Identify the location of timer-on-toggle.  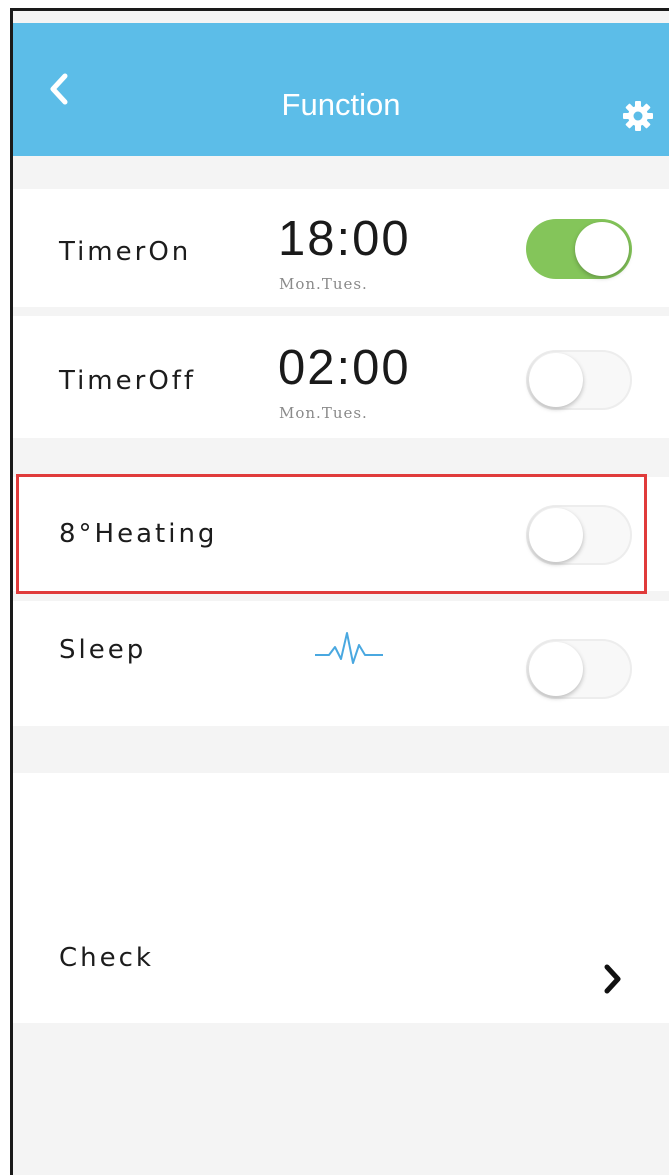
(579, 249).